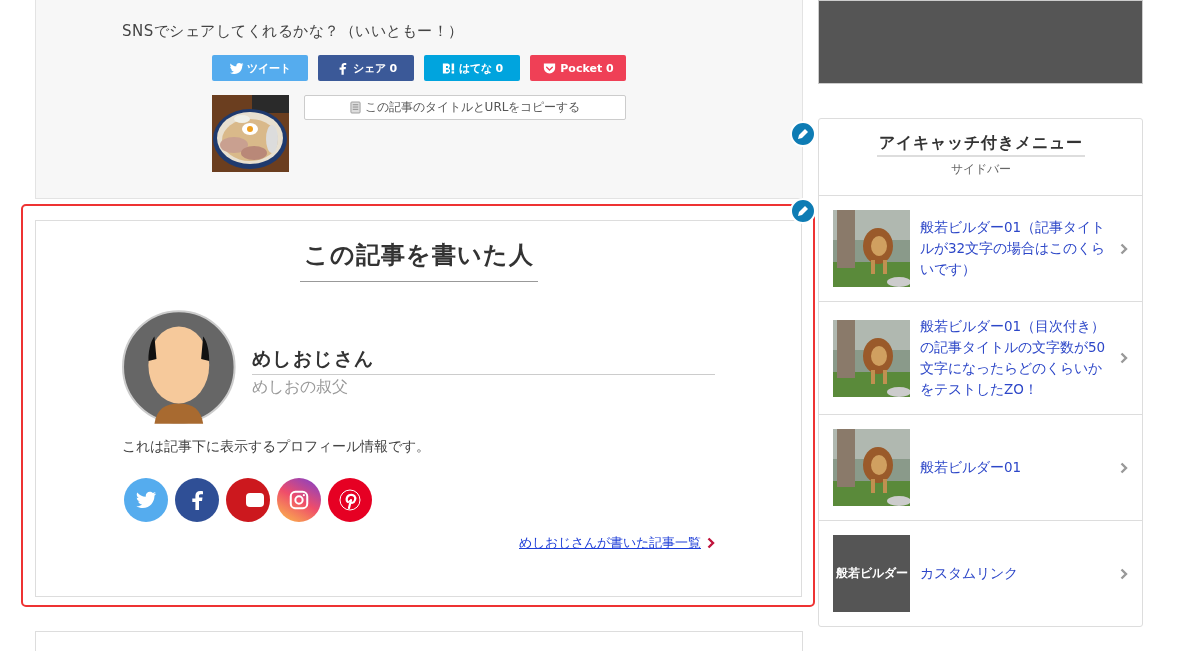 Image resolution: width=1200 pixels, height=651 pixels. What do you see at coordinates (248, 500) in the screenshot?
I see `youtube-icon` at bounding box center [248, 500].